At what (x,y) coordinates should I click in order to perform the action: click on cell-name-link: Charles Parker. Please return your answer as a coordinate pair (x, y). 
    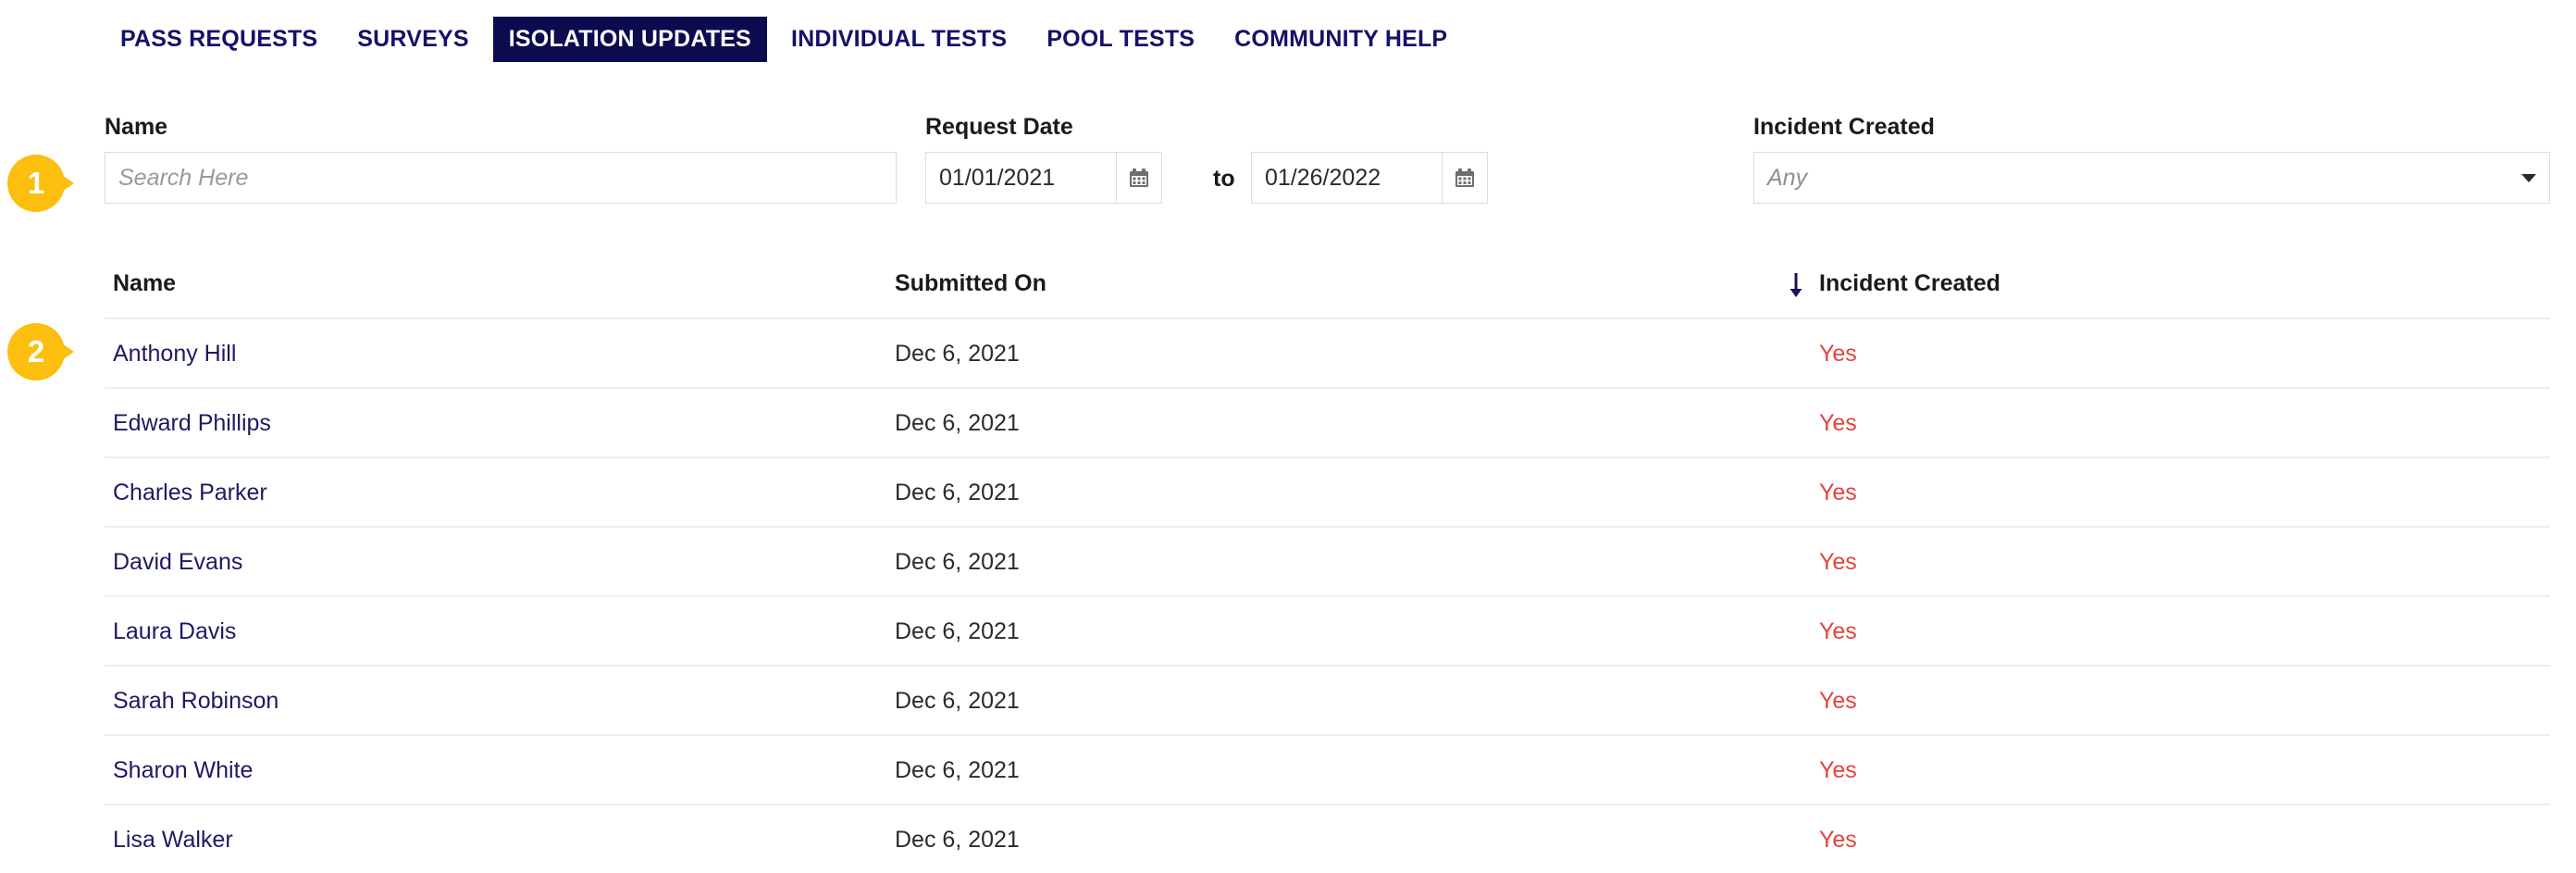
    Looking at the image, I should click on (190, 493).